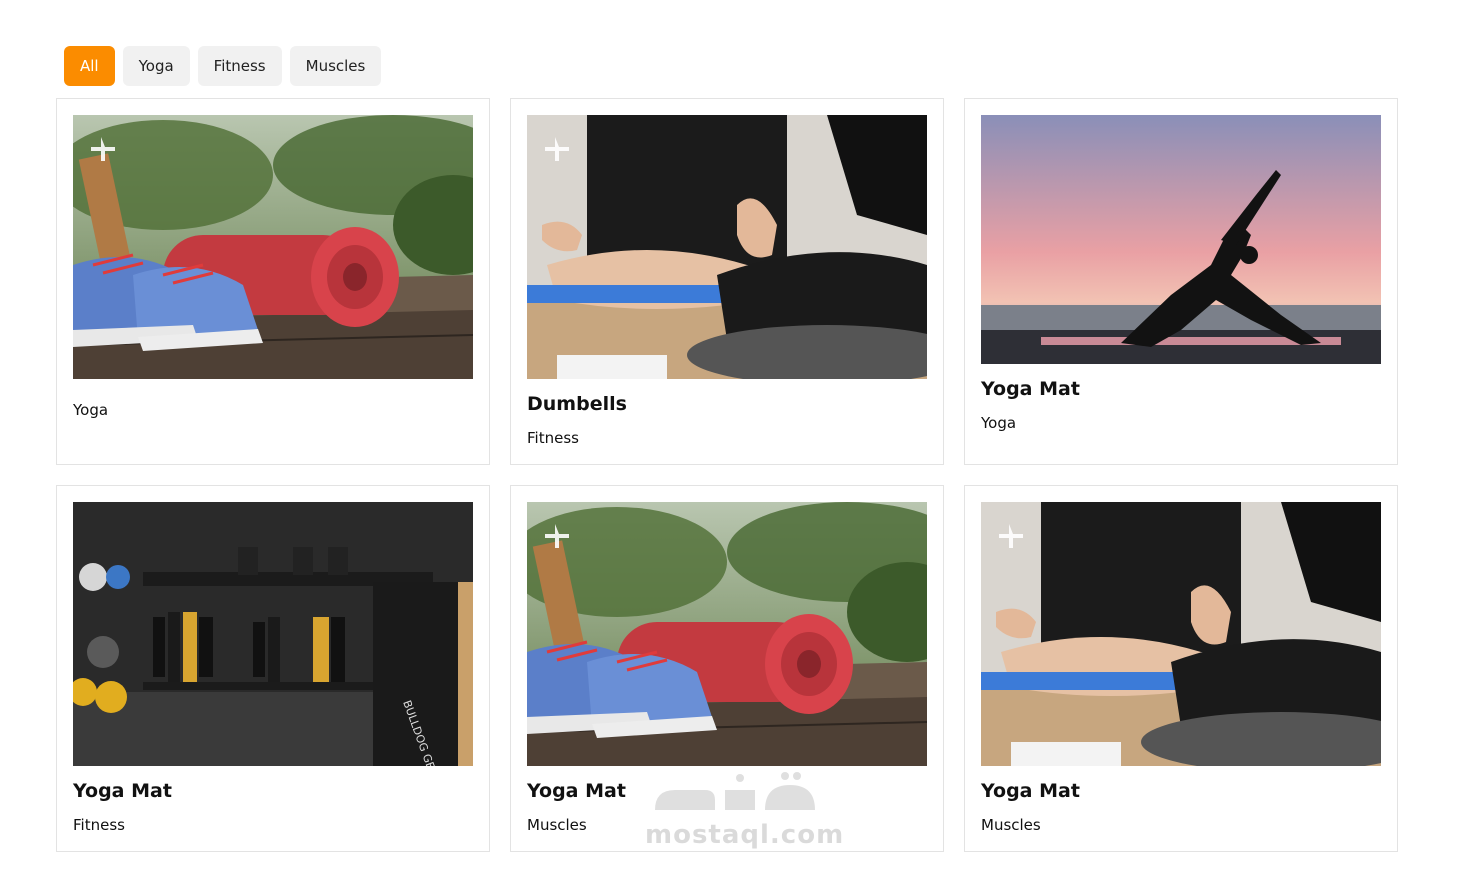  Describe the element at coordinates (273, 634) in the screenshot. I see `gym-weights-image: BULLDOG GEAR` at that location.